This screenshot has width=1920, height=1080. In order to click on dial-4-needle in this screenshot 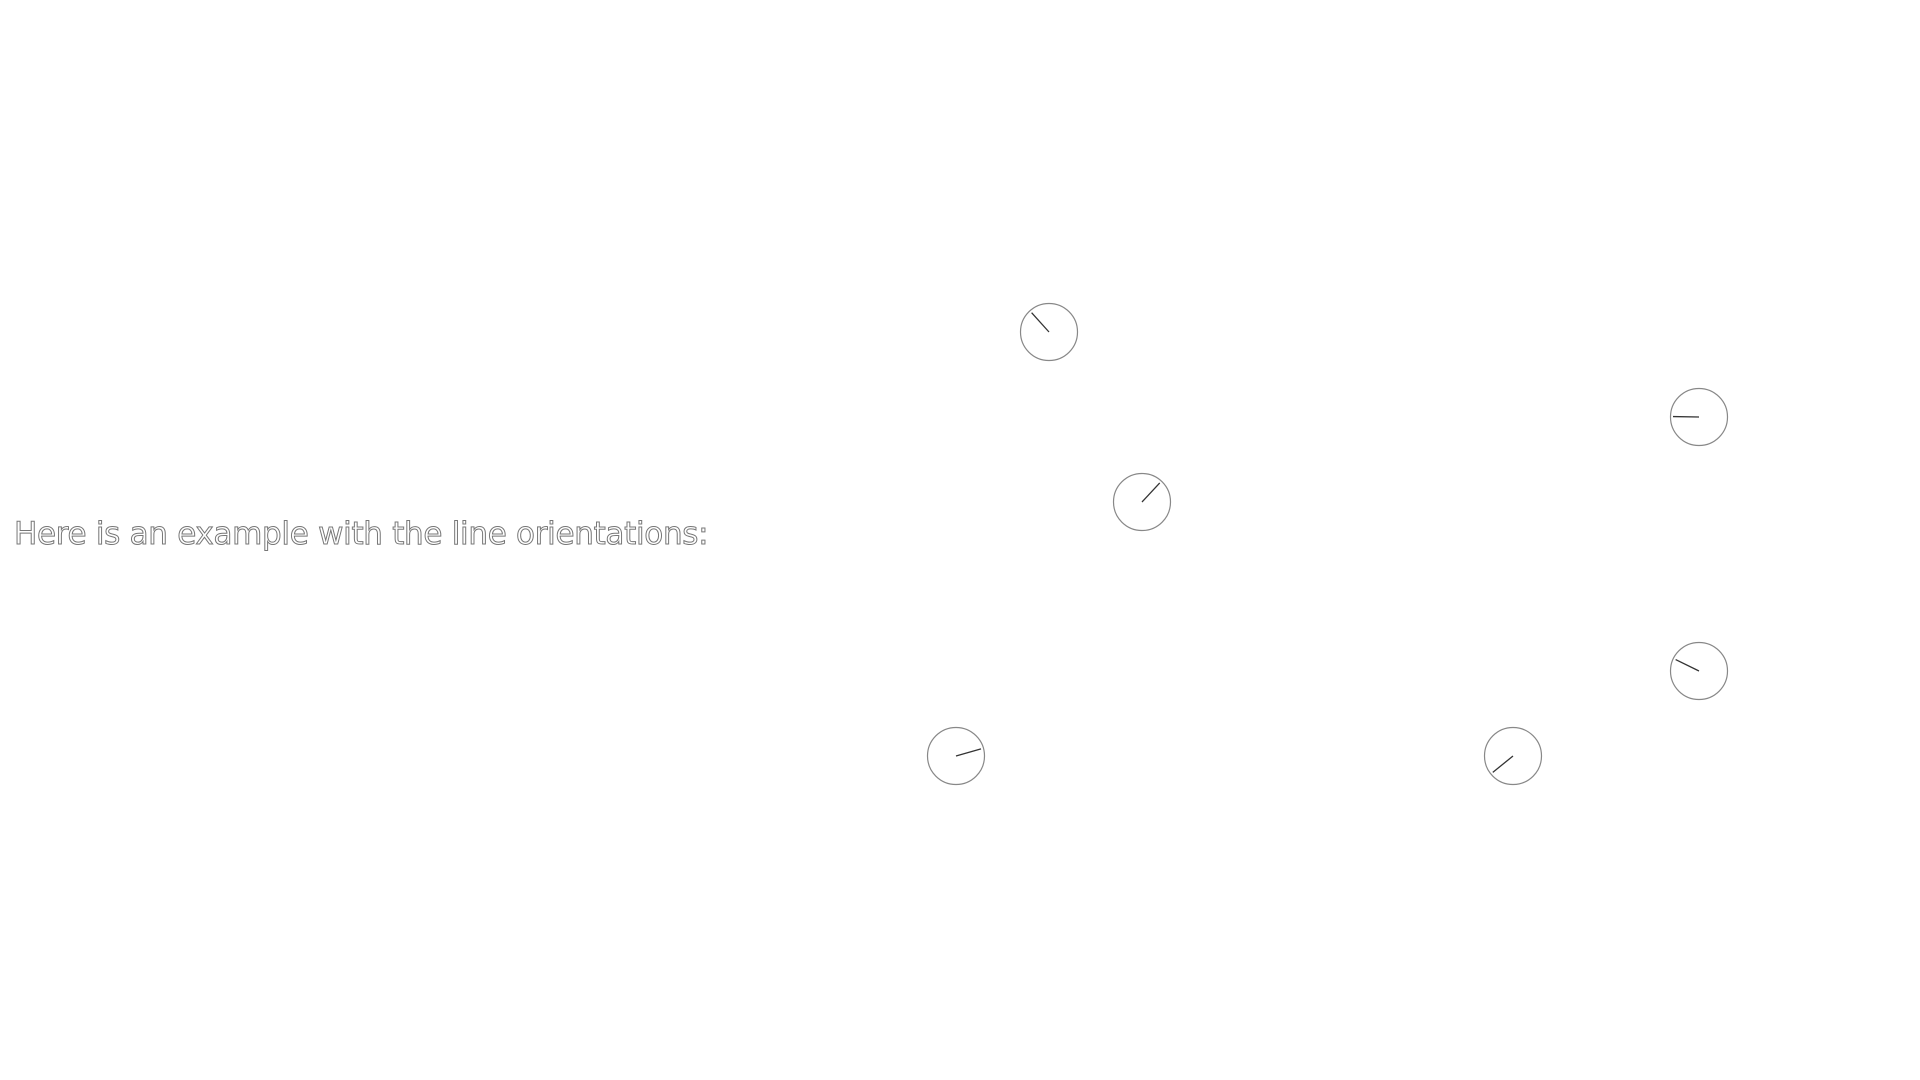, I will do `click(1687, 665)`.